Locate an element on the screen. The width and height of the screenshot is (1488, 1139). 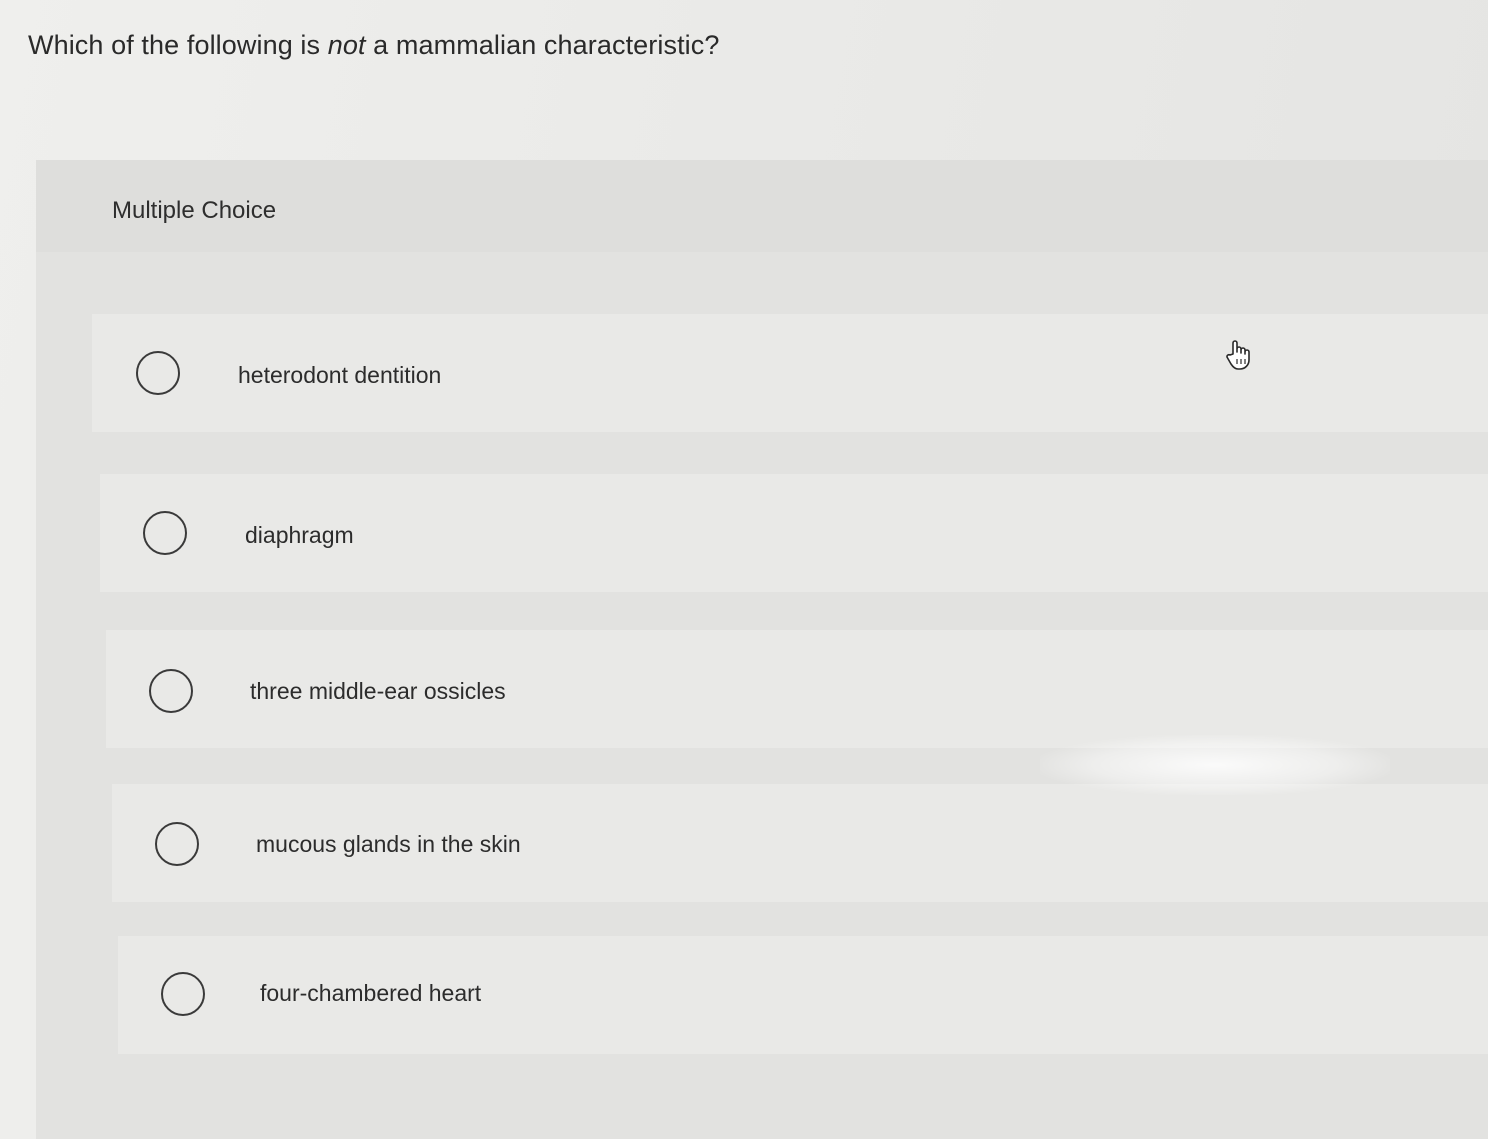
multiple-choice-header: Multiple Choice is located at coordinates (762, 206).